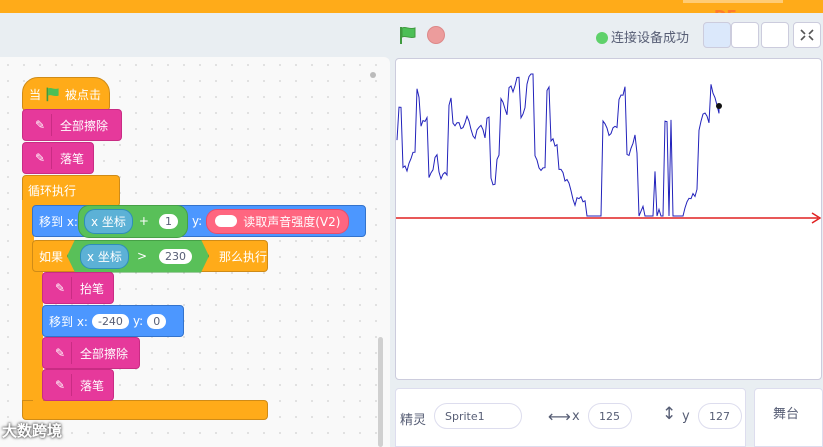 The width and height of the screenshot is (823, 447). I want to click on stage-panel: 舞台, so click(788, 417).